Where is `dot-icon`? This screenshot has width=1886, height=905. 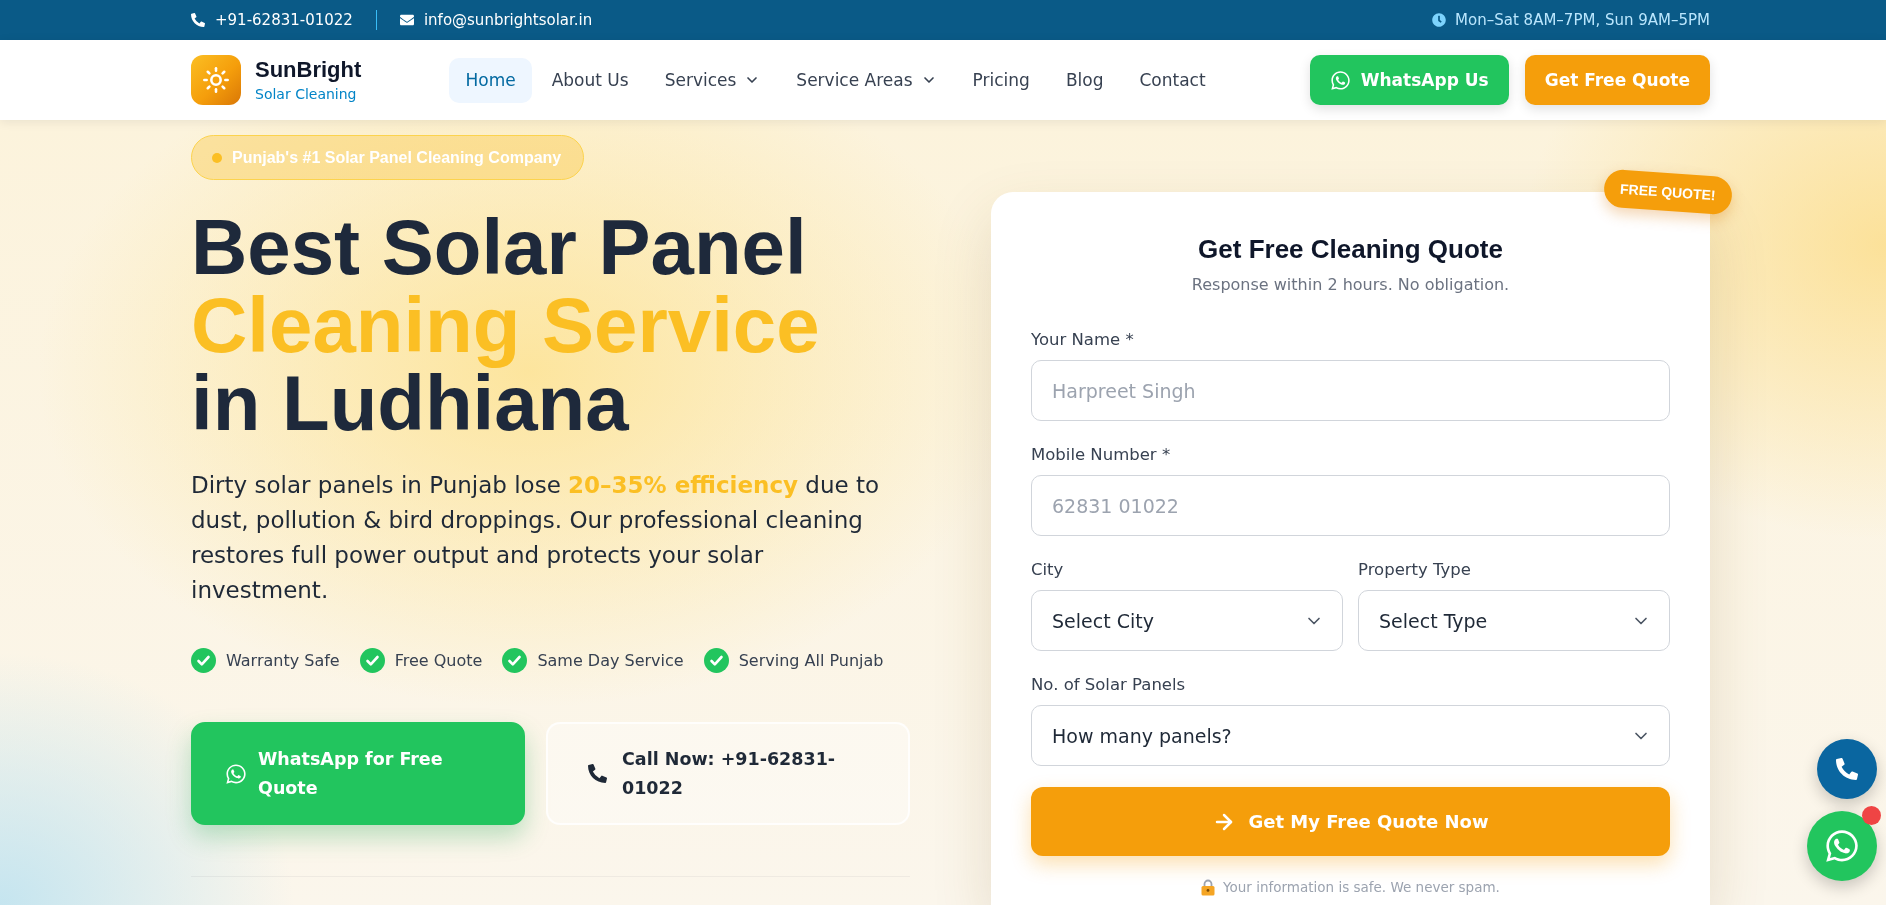 dot-icon is located at coordinates (217, 157).